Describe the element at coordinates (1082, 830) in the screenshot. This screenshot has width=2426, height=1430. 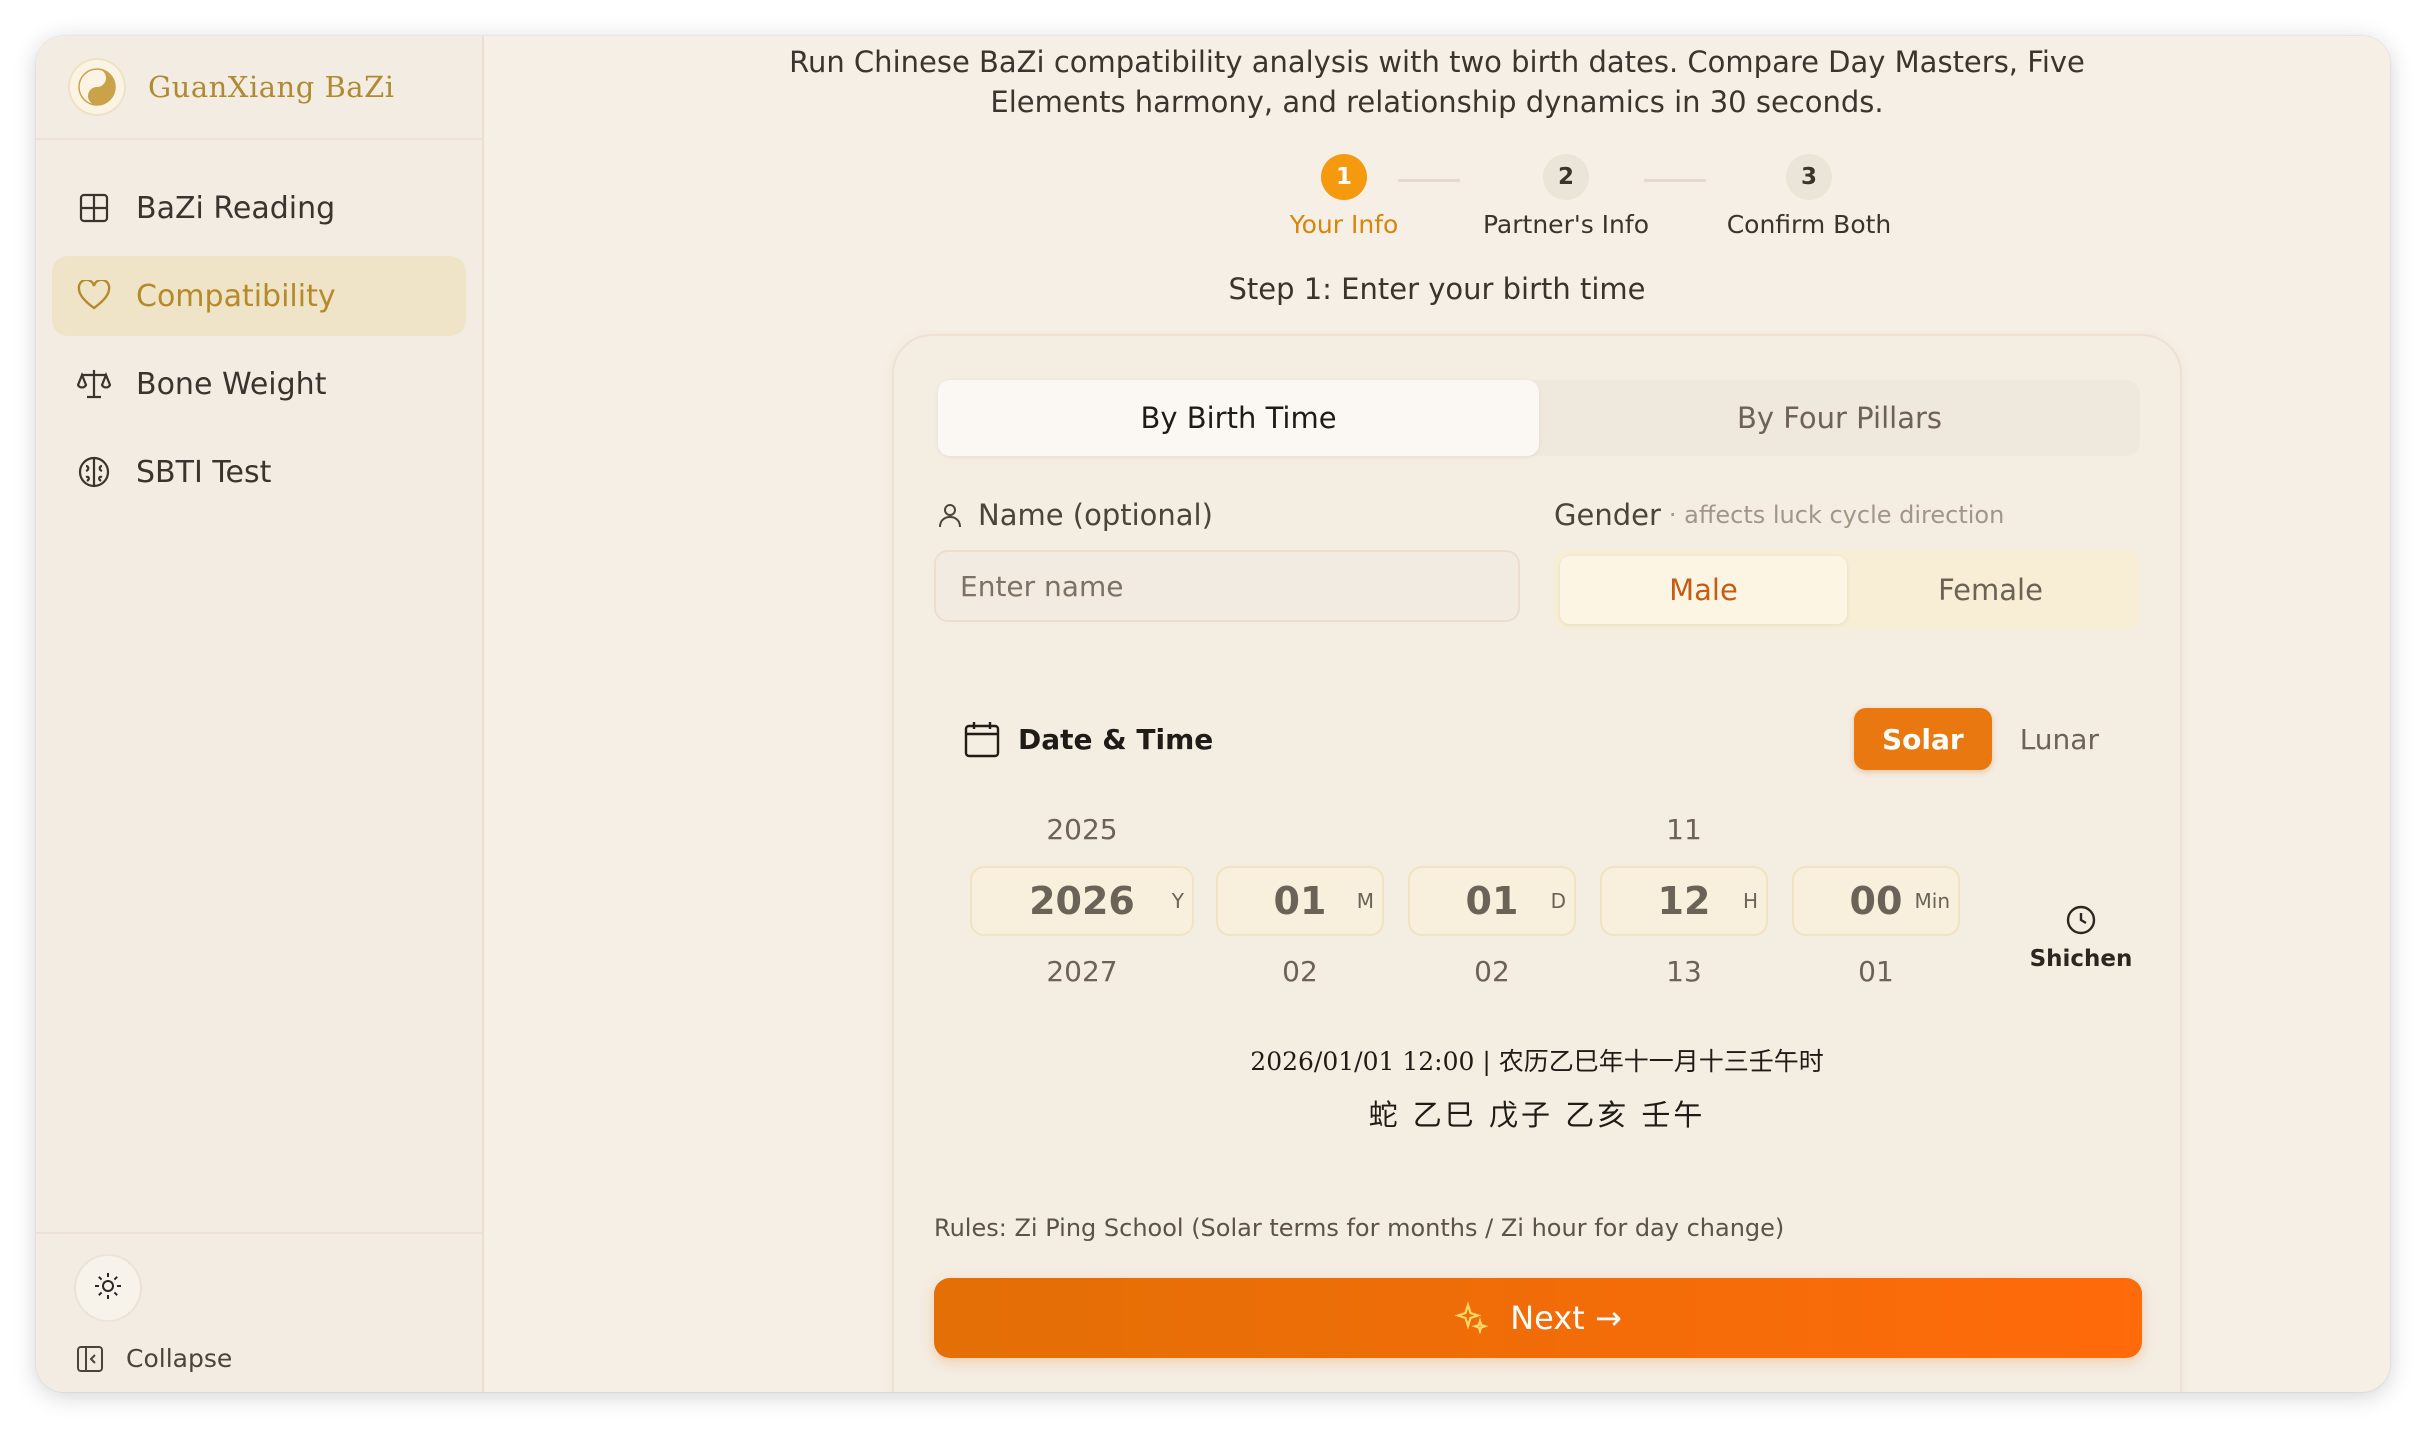
I see `year-prev: 2025` at that location.